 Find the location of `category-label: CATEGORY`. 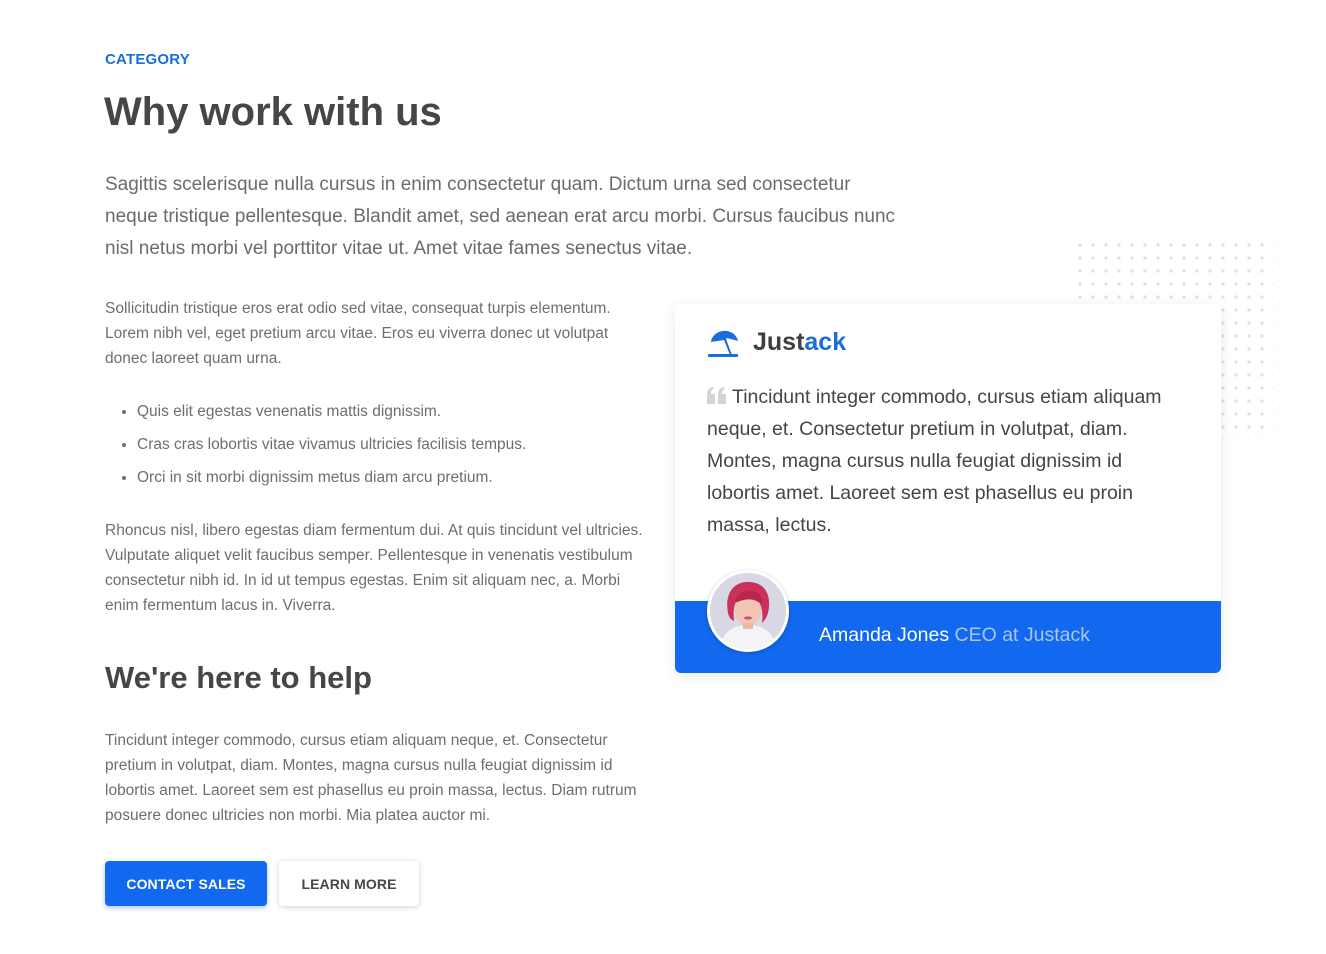

category-label: CATEGORY is located at coordinates (147, 59).